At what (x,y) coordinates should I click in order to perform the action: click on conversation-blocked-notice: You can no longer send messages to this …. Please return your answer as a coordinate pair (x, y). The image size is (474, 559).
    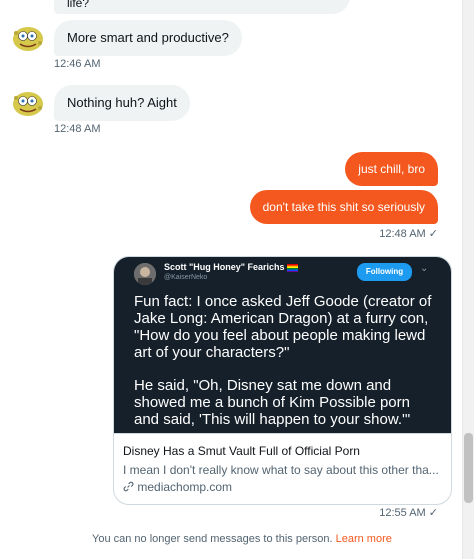
    Looking at the image, I should click on (242, 539).